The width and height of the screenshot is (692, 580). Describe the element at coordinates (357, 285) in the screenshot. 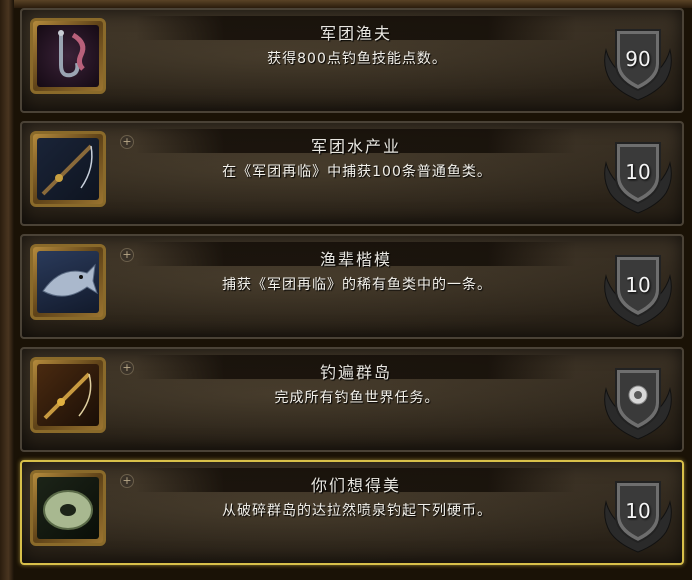

I see `achievement-description: 捕获《军团再临》的稀有鱼类中的一条。` at that location.